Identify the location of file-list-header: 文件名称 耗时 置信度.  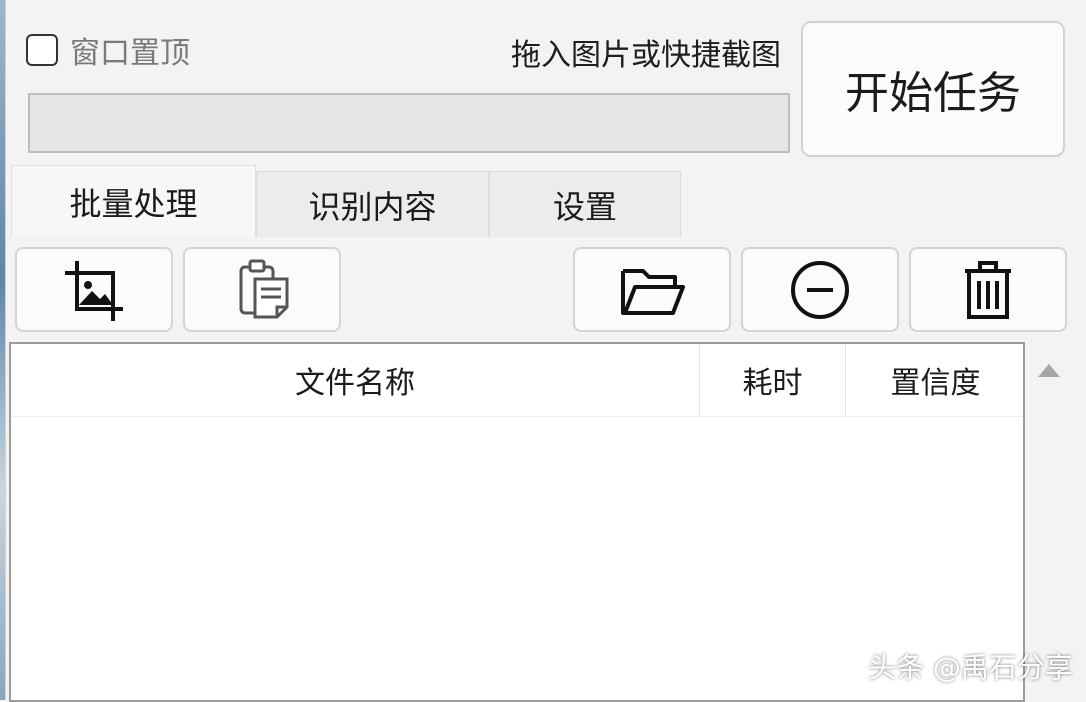
(517, 380).